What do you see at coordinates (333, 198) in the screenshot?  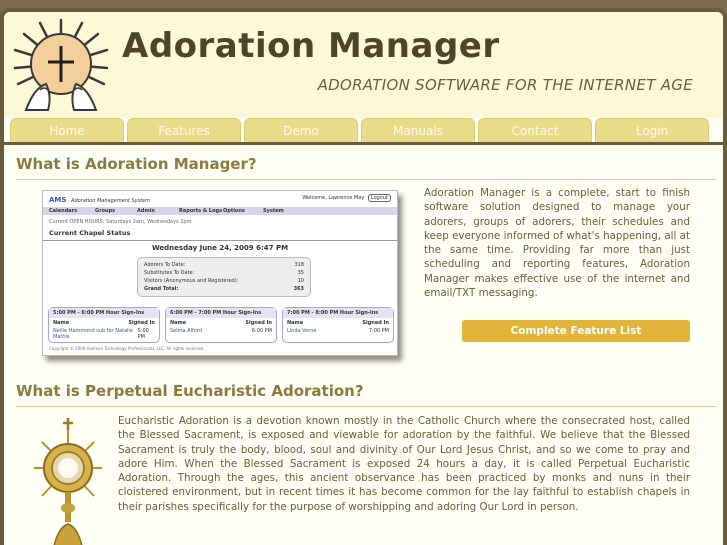 I see `screenshot-welcome: Welcome, Lawrence May` at bounding box center [333, 198].